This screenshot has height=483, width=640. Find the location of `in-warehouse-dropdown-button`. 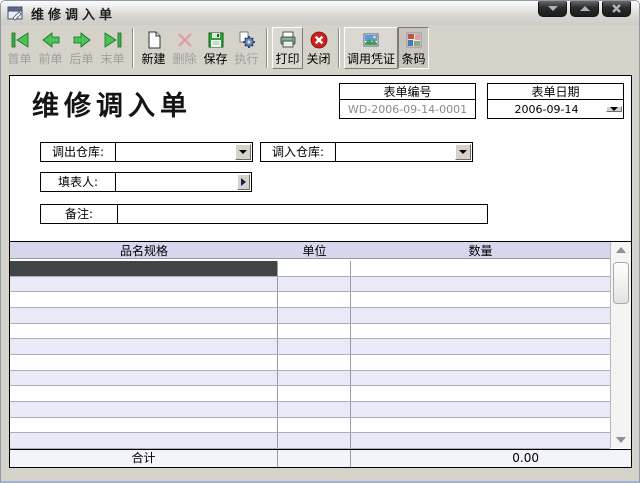

in-warehouse-dropdown-button is located at coordinates (463, 152).